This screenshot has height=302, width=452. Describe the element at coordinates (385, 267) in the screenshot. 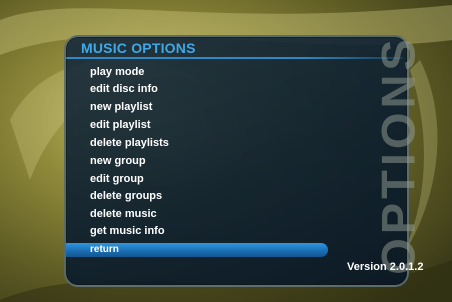

I see `version-label: Version 2.0.1.2` at that location.